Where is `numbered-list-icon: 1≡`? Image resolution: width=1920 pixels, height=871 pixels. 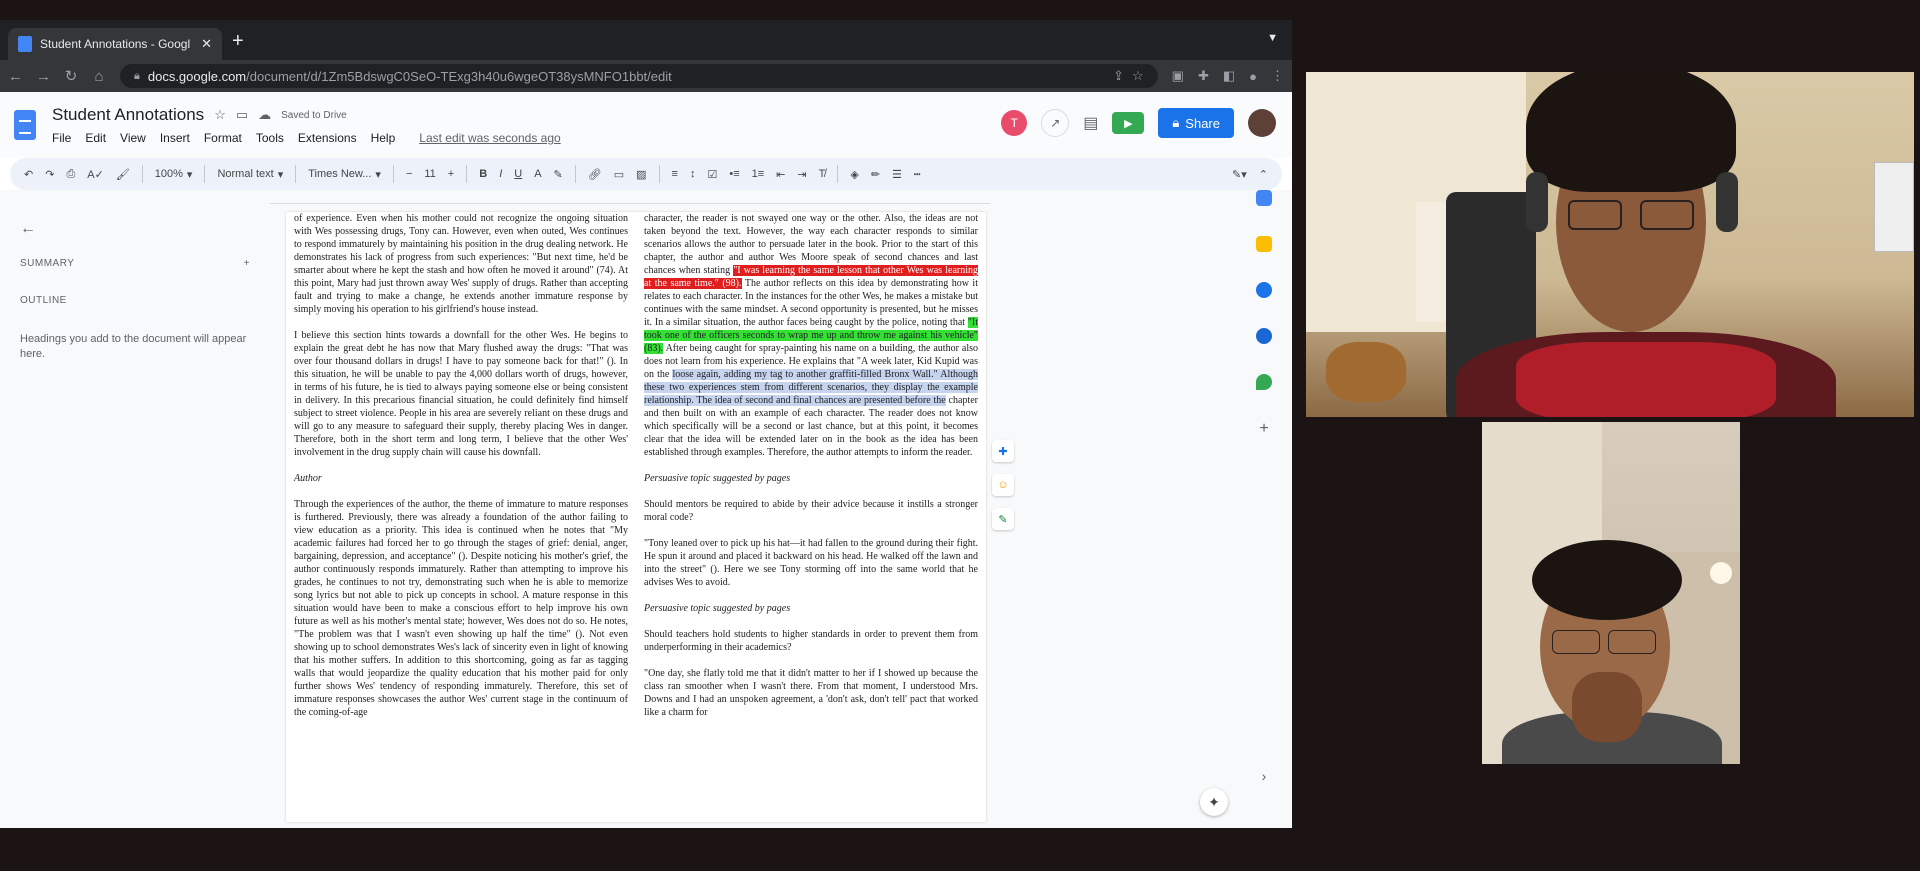 numbered-list-icon: 1≡ is located at coordinates (758, 174).